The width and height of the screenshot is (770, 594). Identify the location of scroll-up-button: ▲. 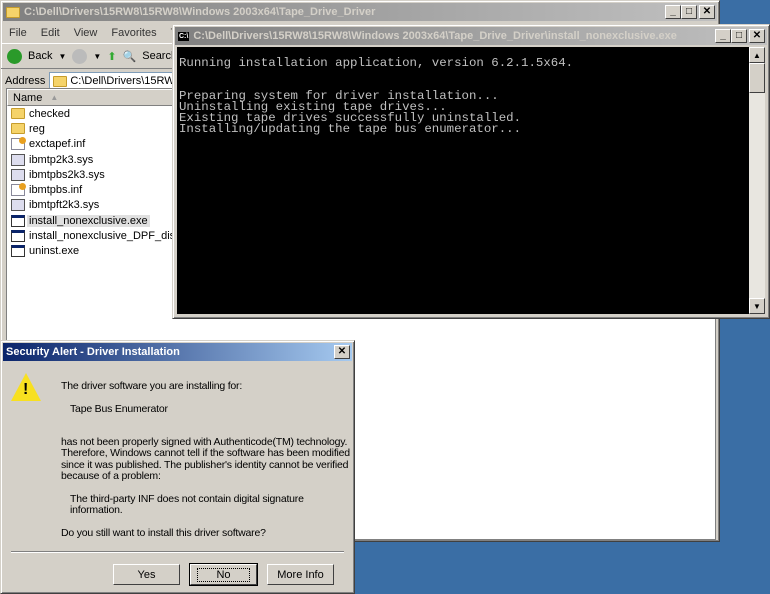
(757, 55).